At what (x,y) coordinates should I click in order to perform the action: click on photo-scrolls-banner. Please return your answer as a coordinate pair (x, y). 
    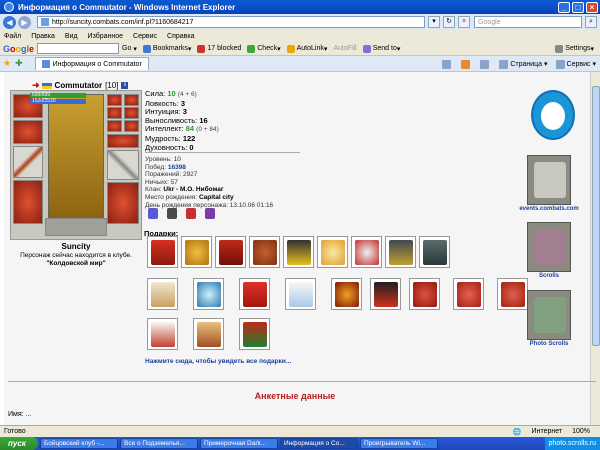
    Looking at the image, I should click on (549, 315).